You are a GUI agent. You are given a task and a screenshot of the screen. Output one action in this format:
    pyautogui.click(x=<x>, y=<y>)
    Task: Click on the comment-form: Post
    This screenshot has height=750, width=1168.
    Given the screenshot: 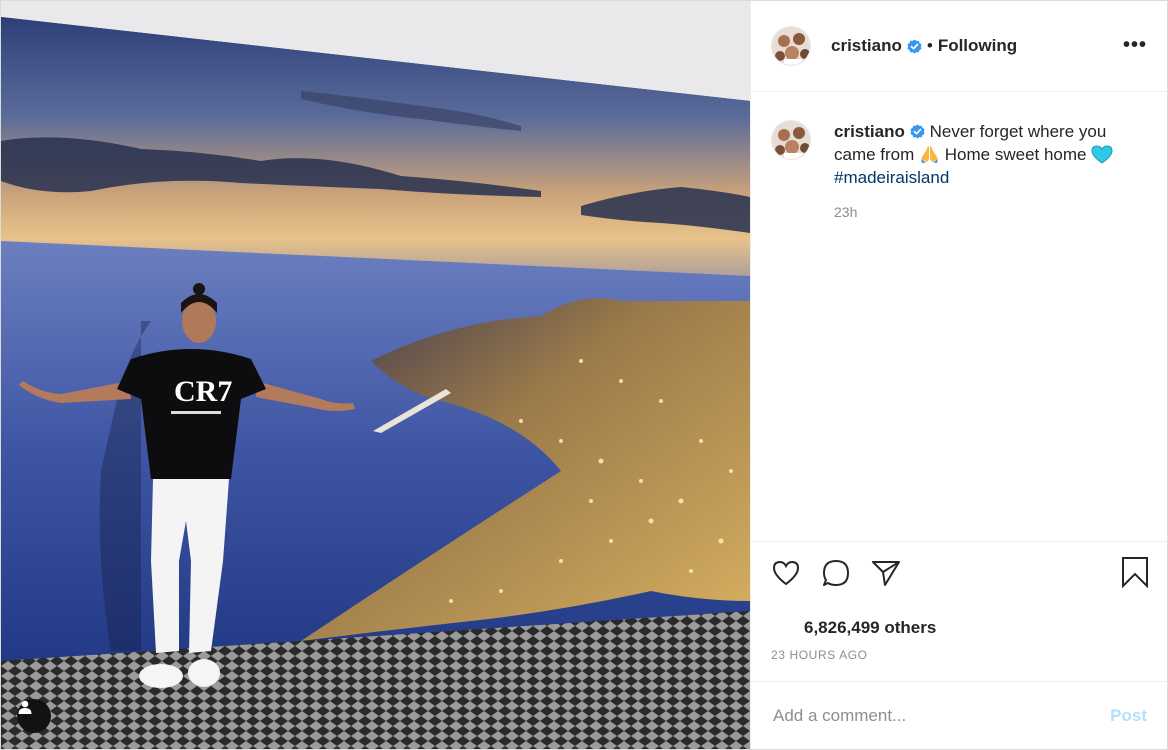 What is the action you would take?
    pyautogui.click(x=959, y=715)
    